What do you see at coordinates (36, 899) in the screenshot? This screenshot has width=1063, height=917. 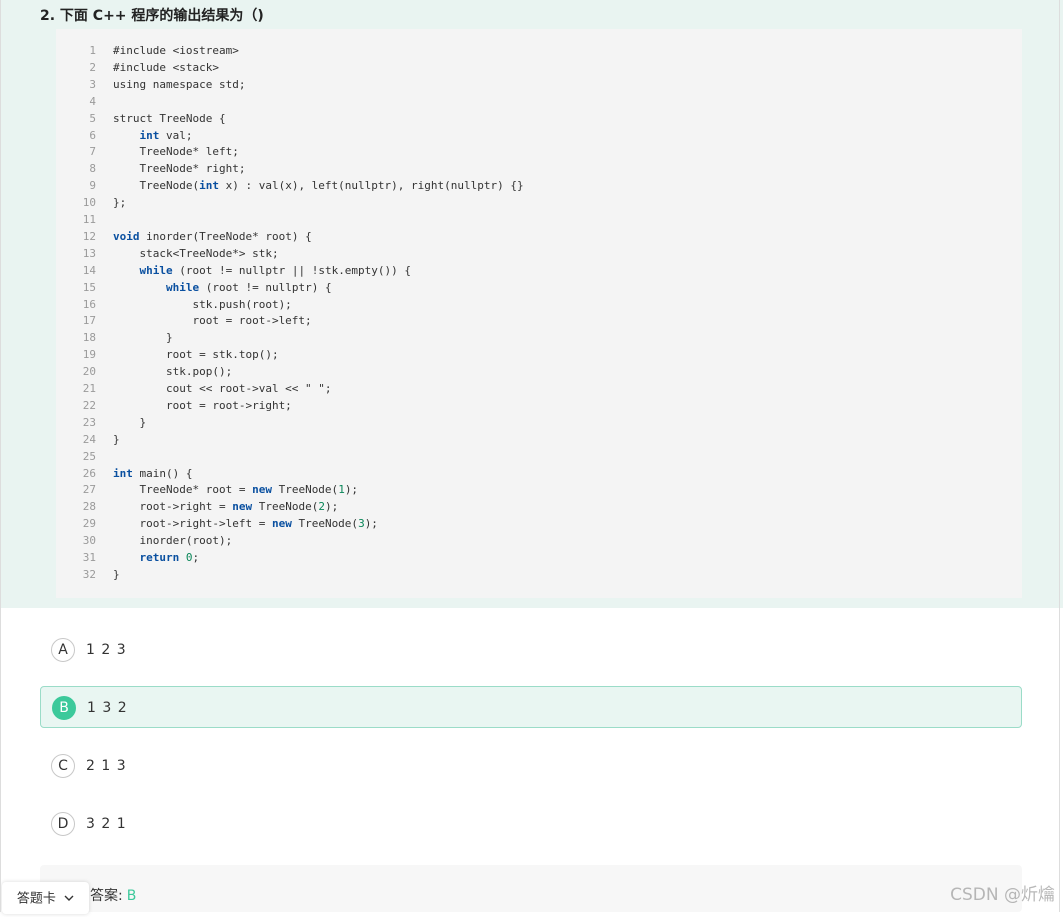 I see `answer-card-label: 答题卡` at bounding box center [36, 899].